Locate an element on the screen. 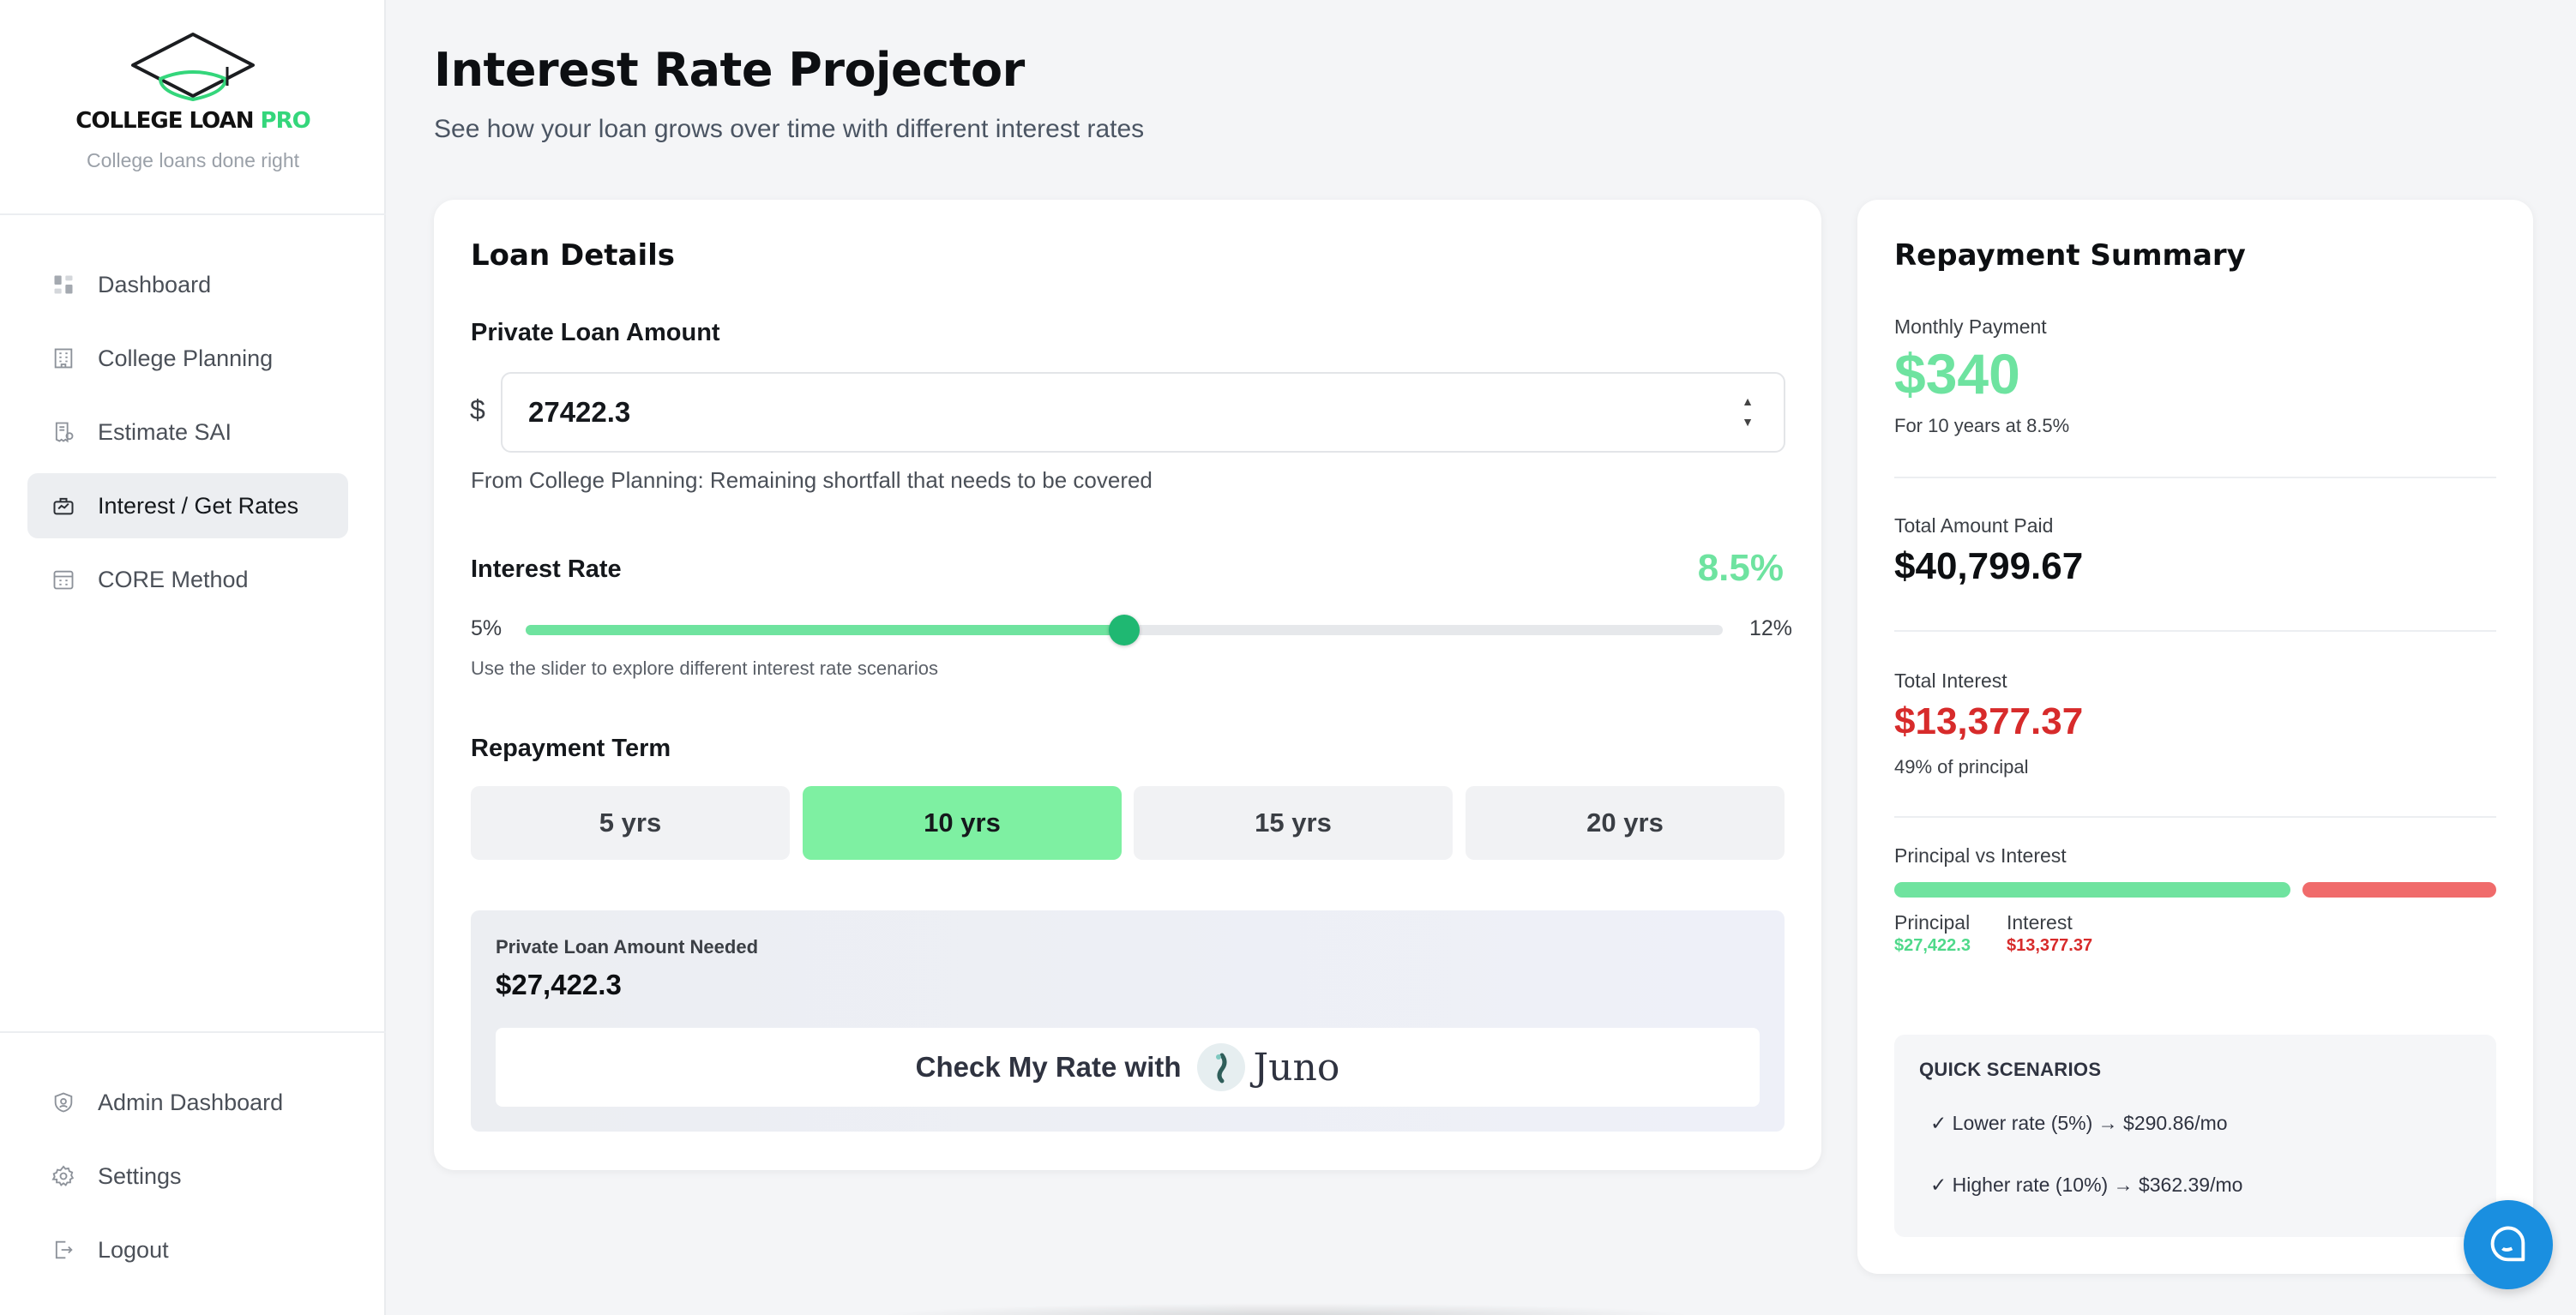  nav-item-interest-get-rates: Interest / Get Rates is located at coordinates (188, 505).